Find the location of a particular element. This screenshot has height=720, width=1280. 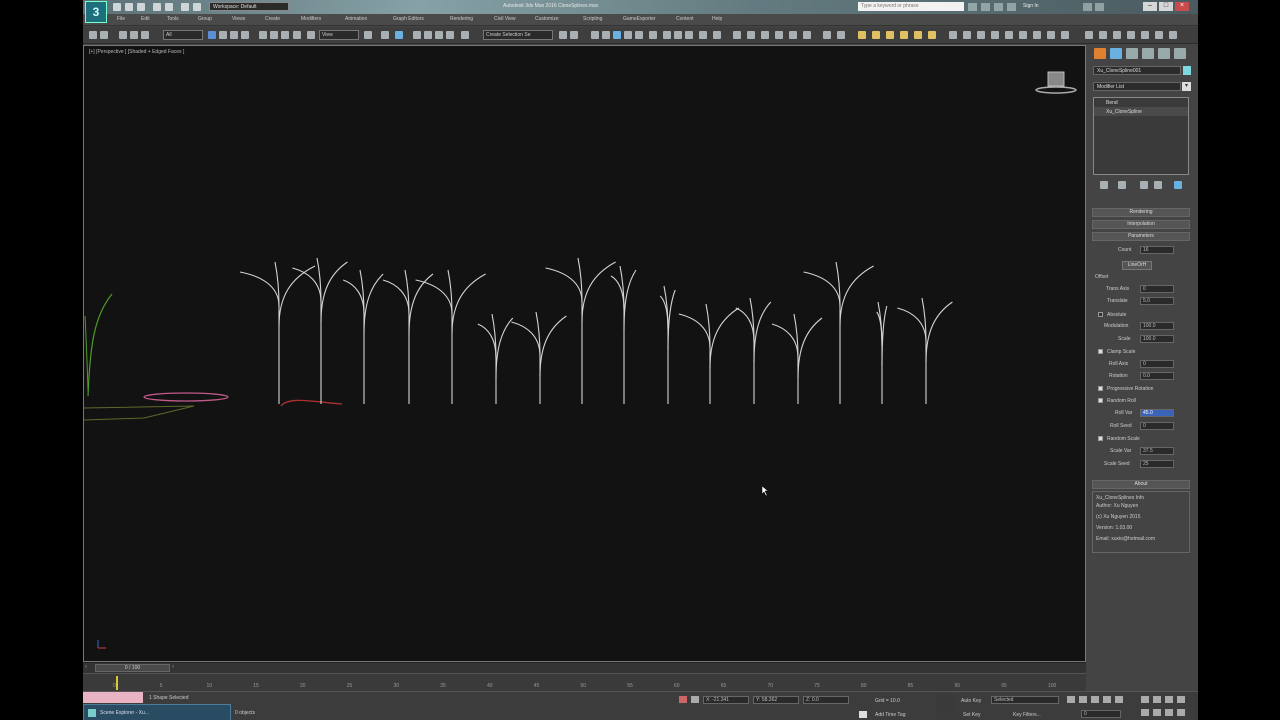

menu-civil-view: Civil View is located at coordinates (505, 19).